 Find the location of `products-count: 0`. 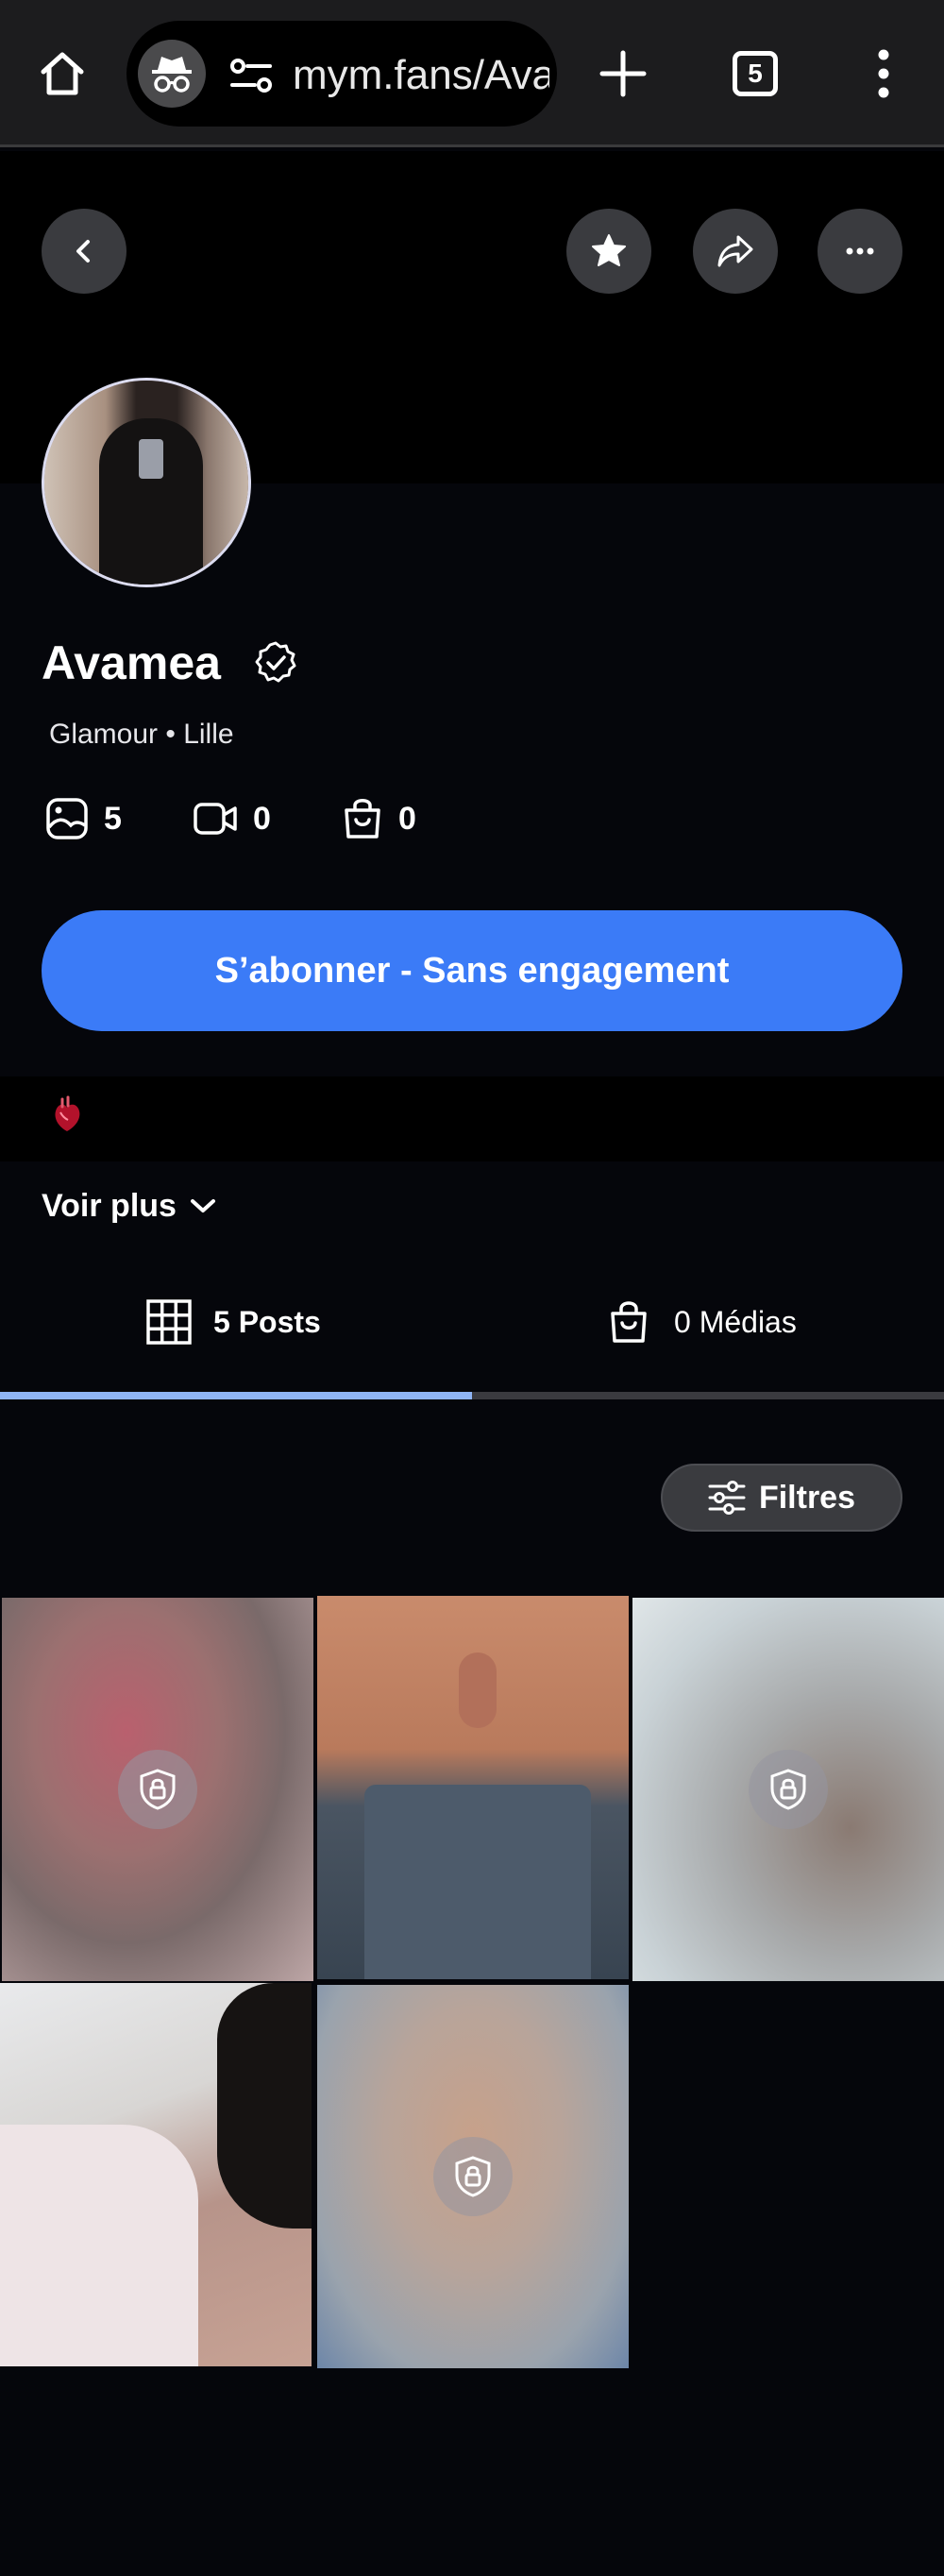

products-count: 0 is located at coordinates (379, 818).